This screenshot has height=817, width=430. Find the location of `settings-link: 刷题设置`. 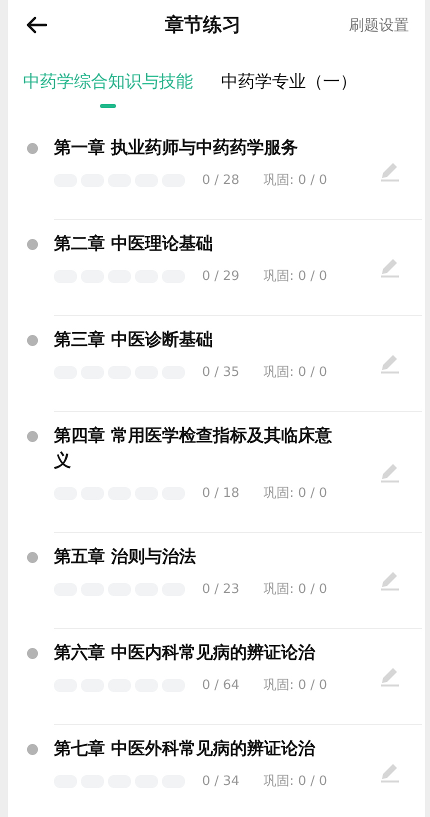

settings-link: 刷题设置 is located at coordinates (379, 25).